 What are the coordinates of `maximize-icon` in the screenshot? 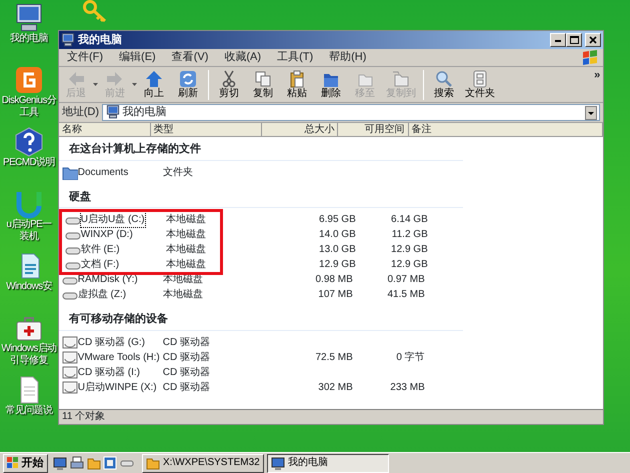 It's located at (574, 40).